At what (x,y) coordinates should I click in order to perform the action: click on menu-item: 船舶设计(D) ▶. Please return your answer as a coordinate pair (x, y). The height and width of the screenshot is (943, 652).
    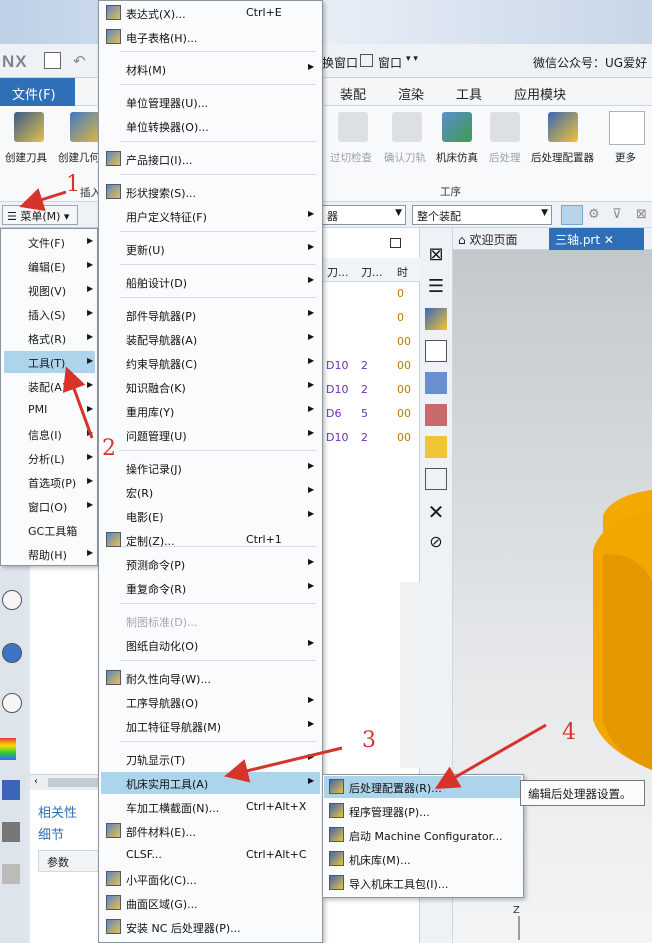
    Looking at the image, I should click on (210, 282).